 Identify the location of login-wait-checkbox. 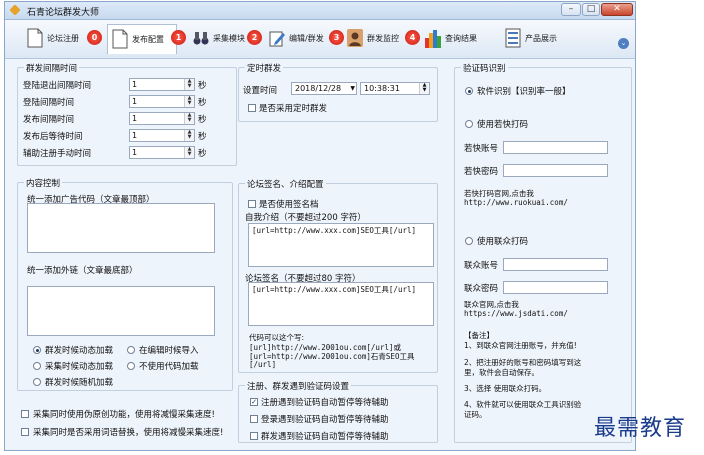
(254, 419).